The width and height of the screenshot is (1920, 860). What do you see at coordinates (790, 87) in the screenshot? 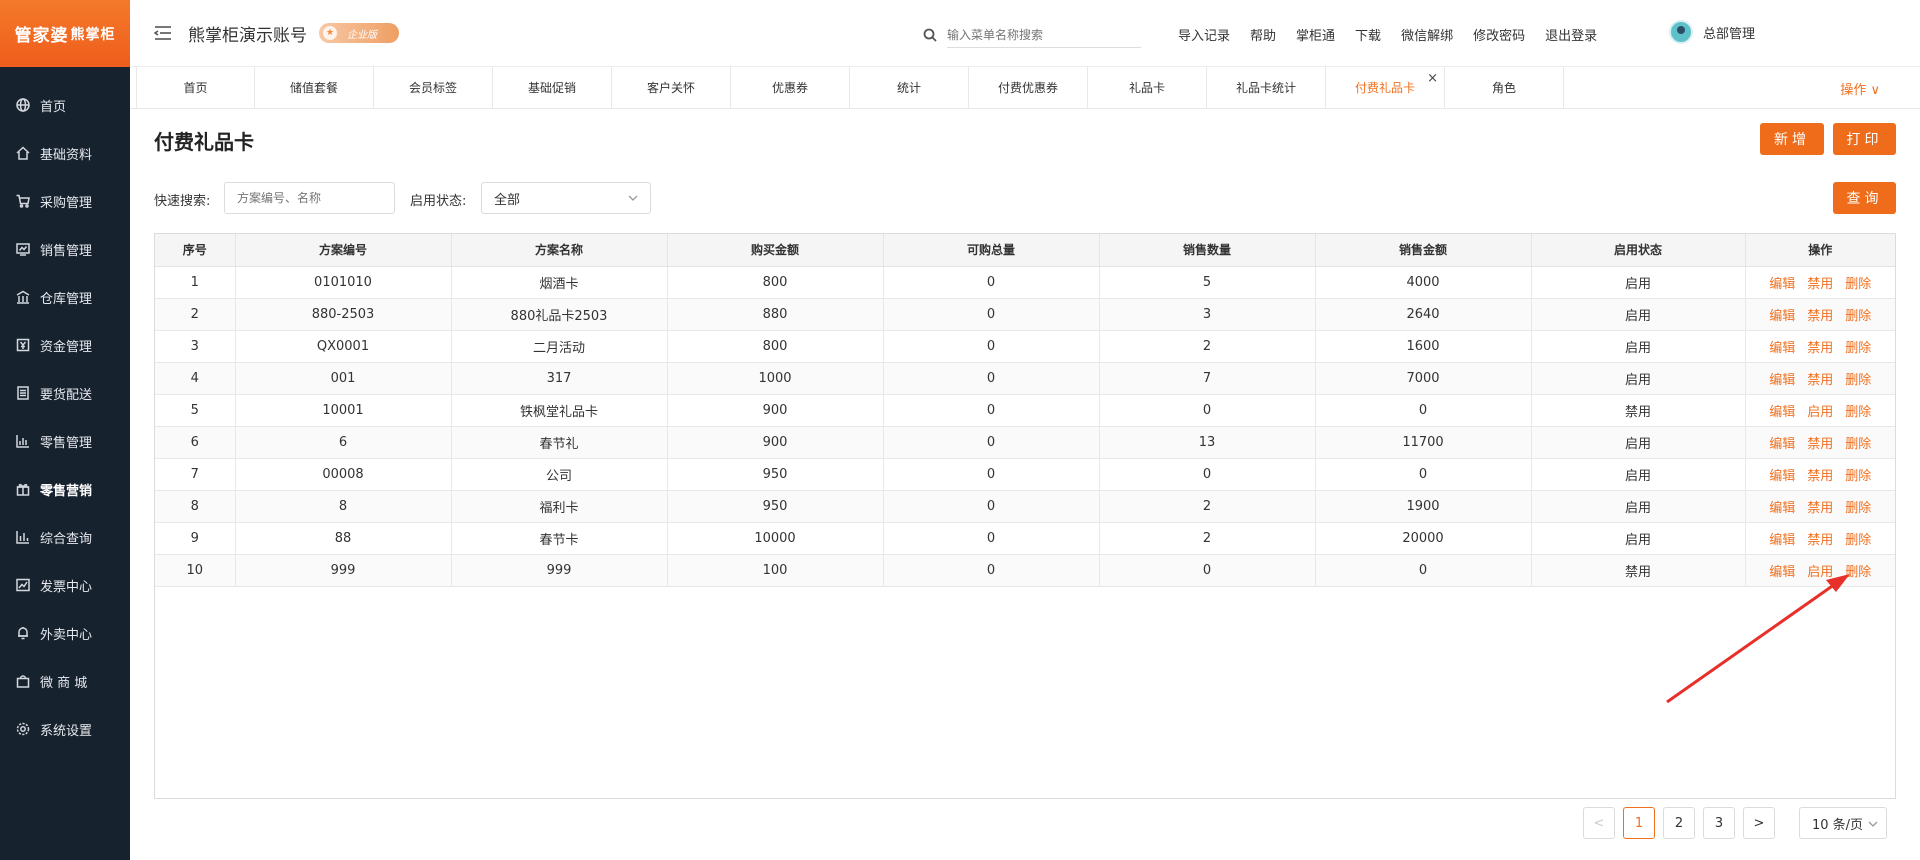
I see `tab-6: 优惠券` at bounding box center [790, 87].